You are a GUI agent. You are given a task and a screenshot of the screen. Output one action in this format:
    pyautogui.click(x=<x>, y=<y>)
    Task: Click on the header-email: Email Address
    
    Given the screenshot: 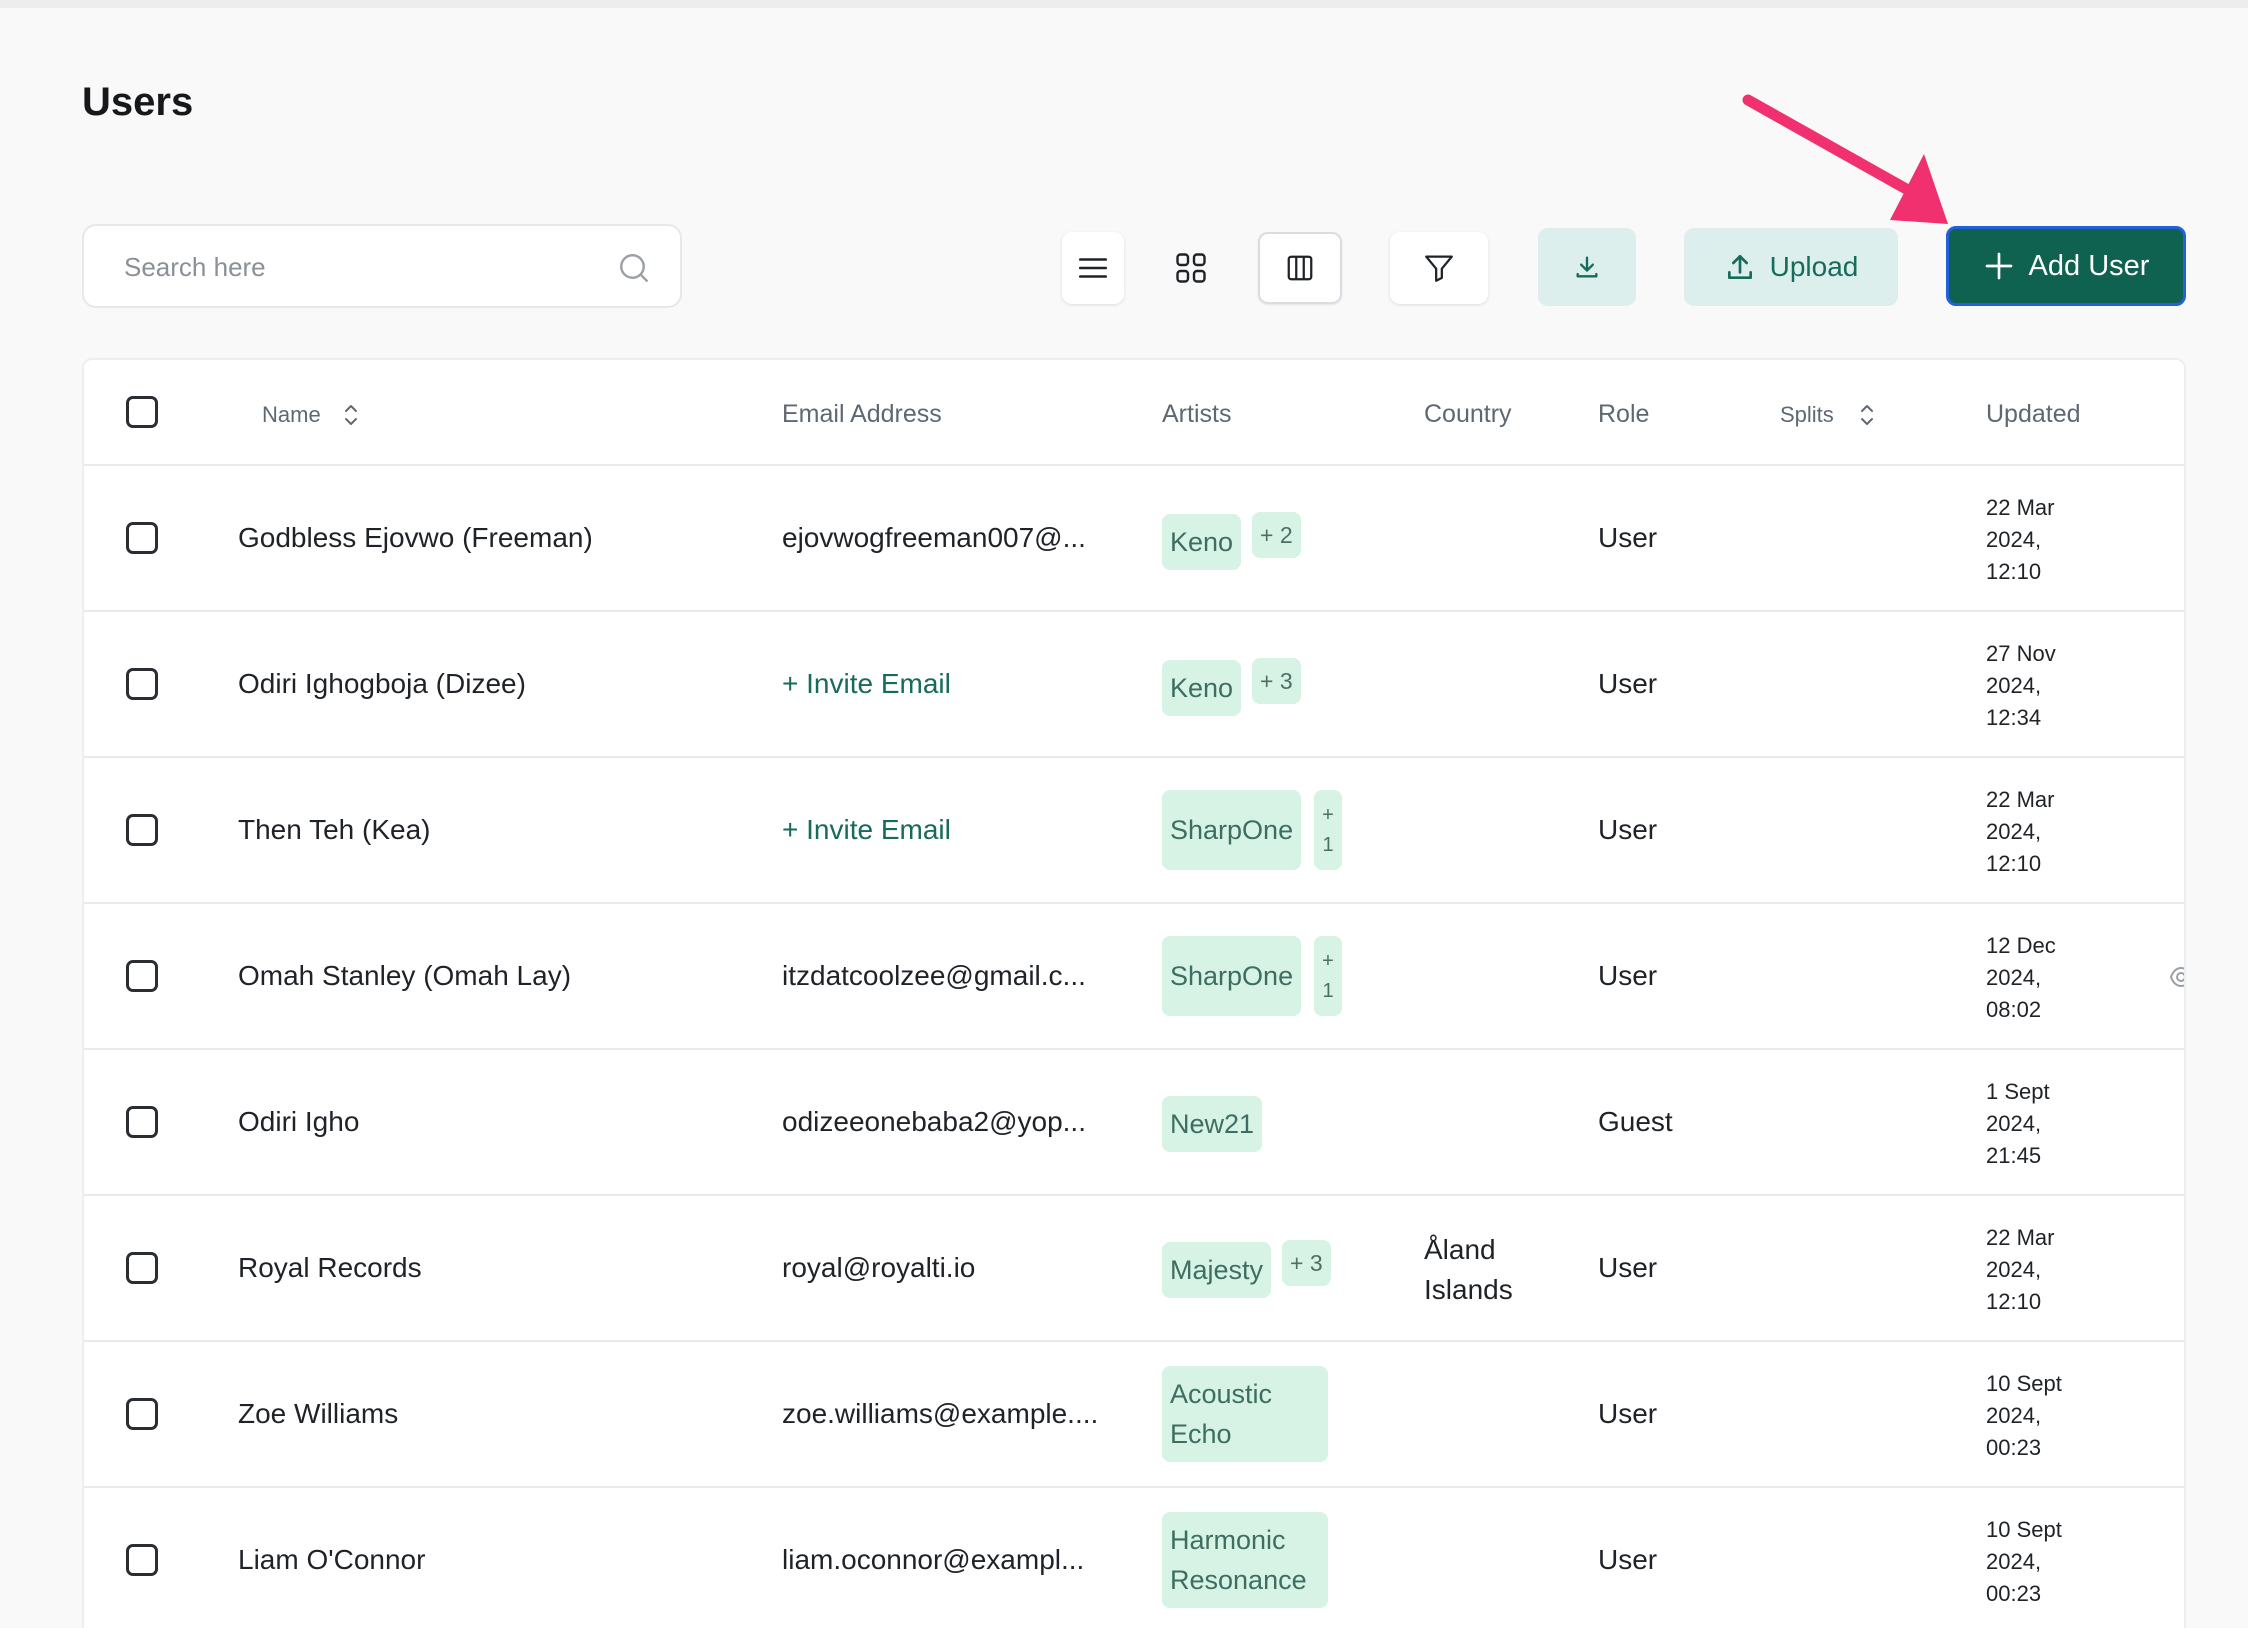 What is the action you would take?
    pyautogui.click(x=862, y=414)
    